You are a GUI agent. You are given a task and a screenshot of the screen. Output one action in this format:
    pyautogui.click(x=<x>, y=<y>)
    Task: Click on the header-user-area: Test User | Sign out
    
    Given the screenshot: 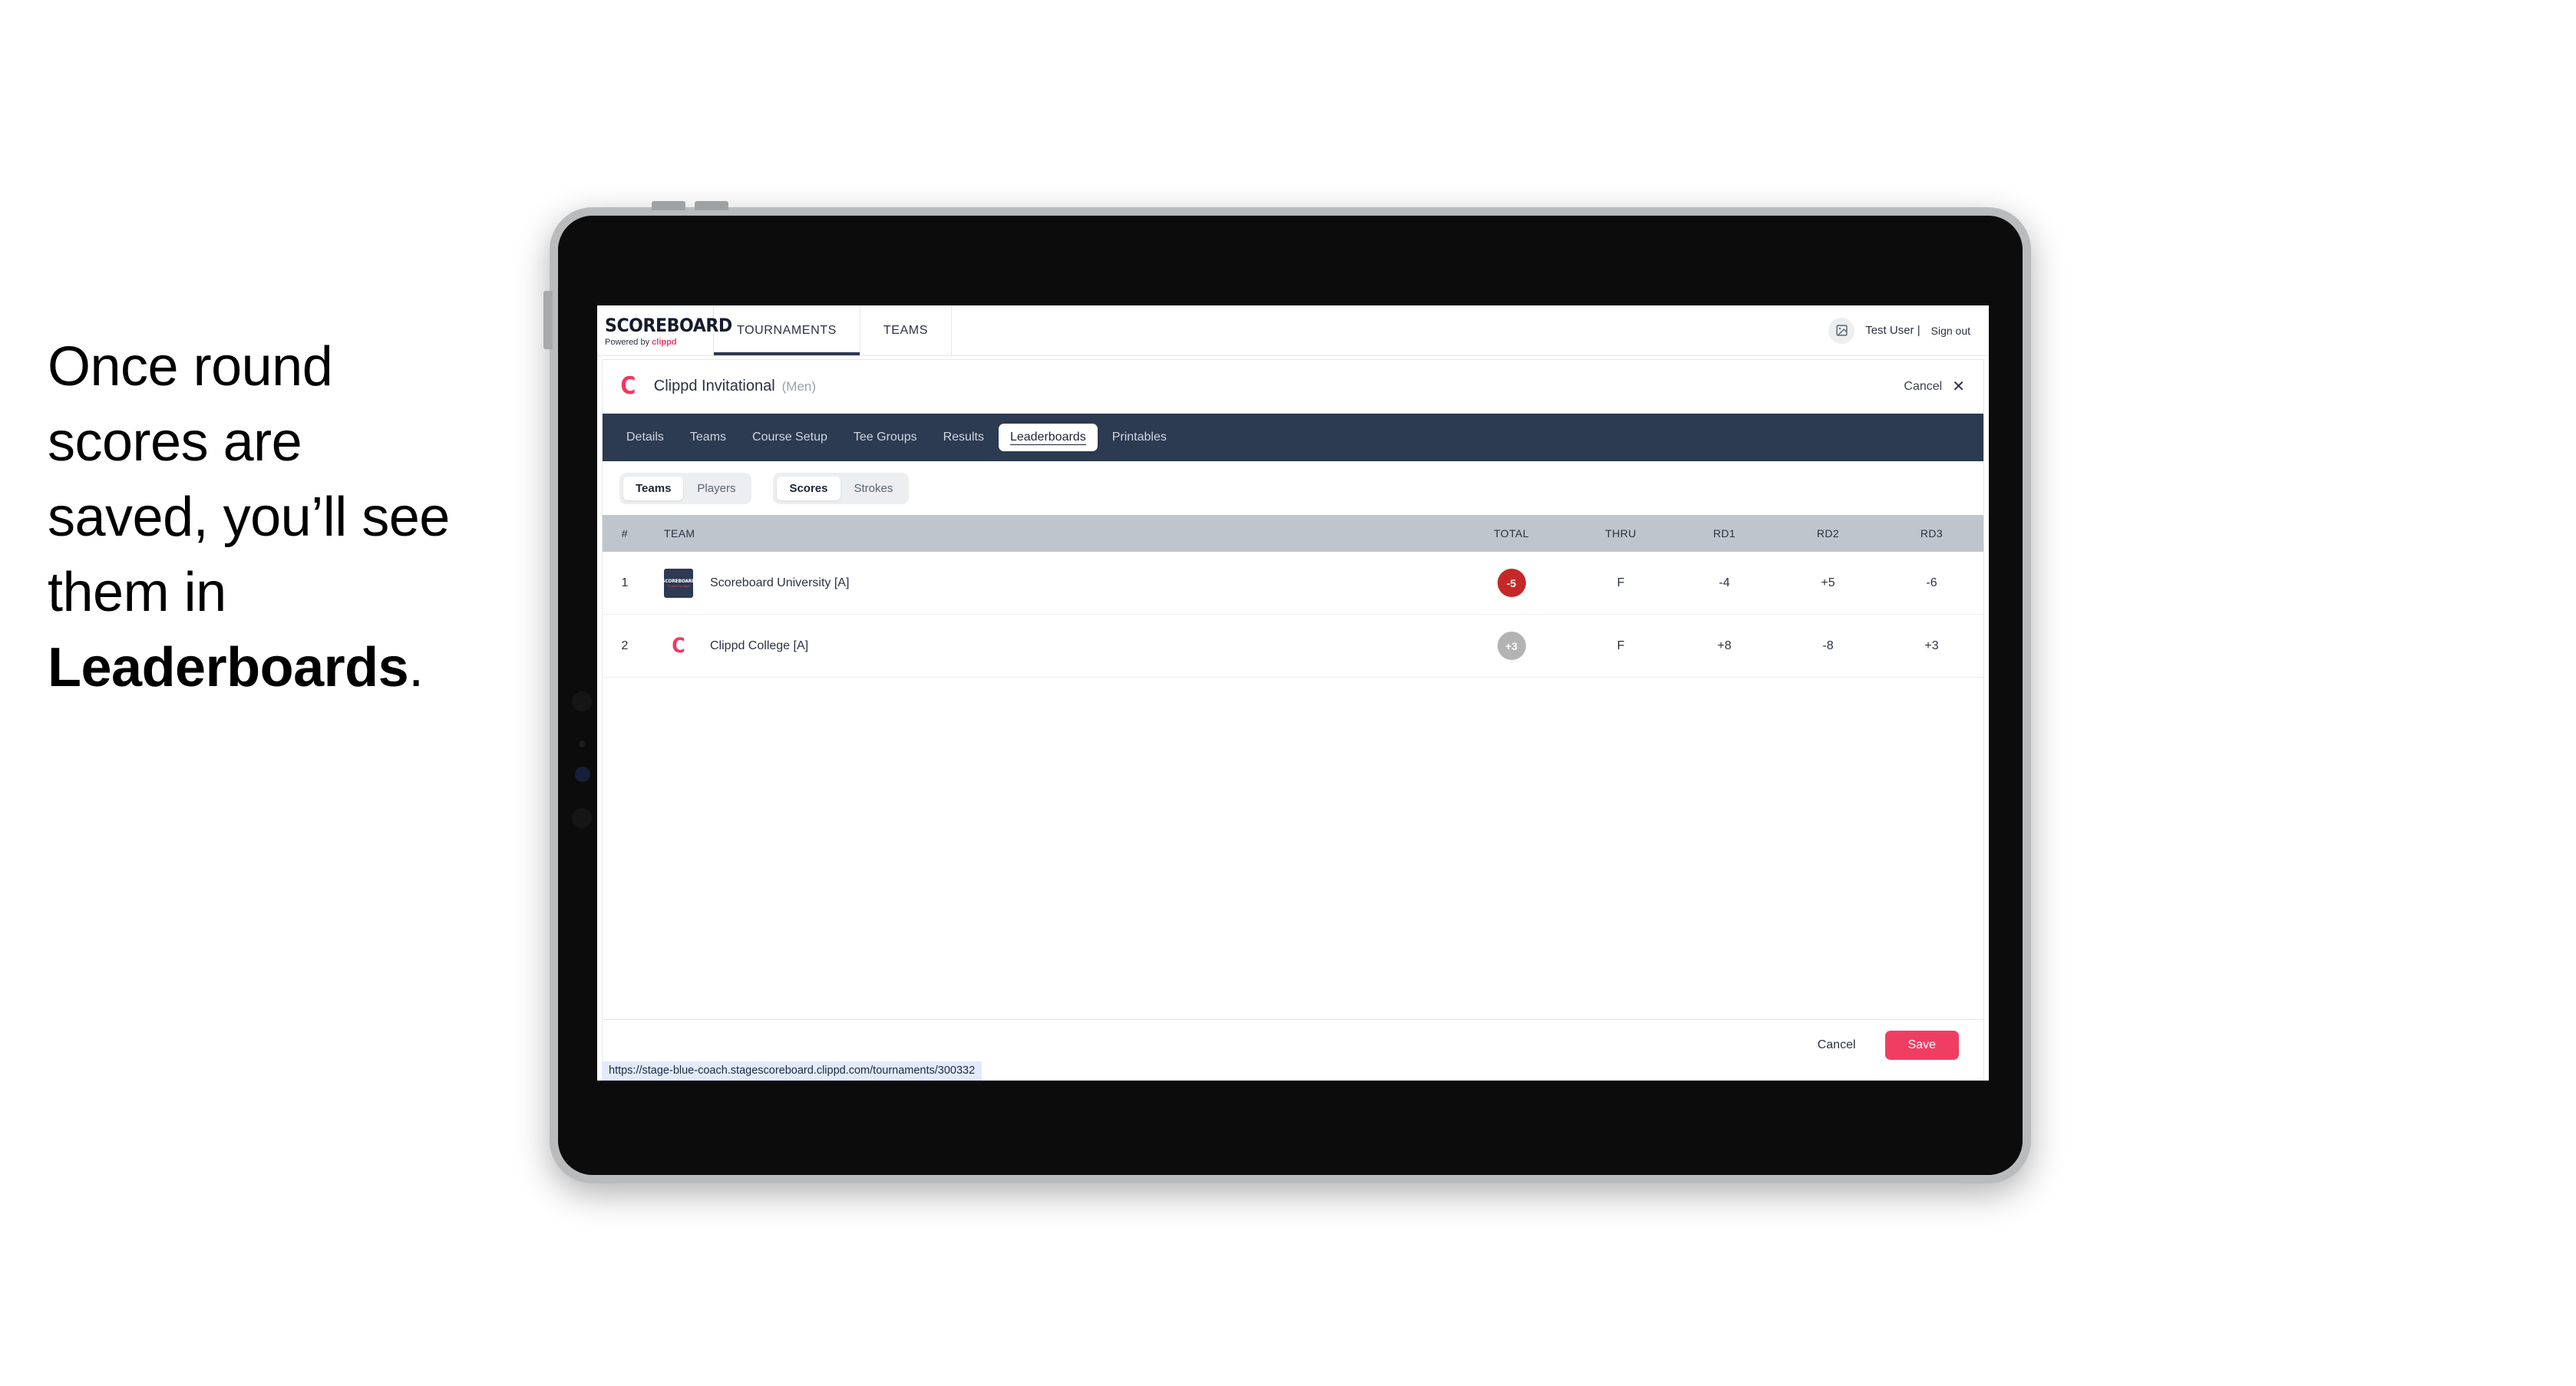 What is the action you would take?
    pyautogui.click(x=1908, y=330)
    